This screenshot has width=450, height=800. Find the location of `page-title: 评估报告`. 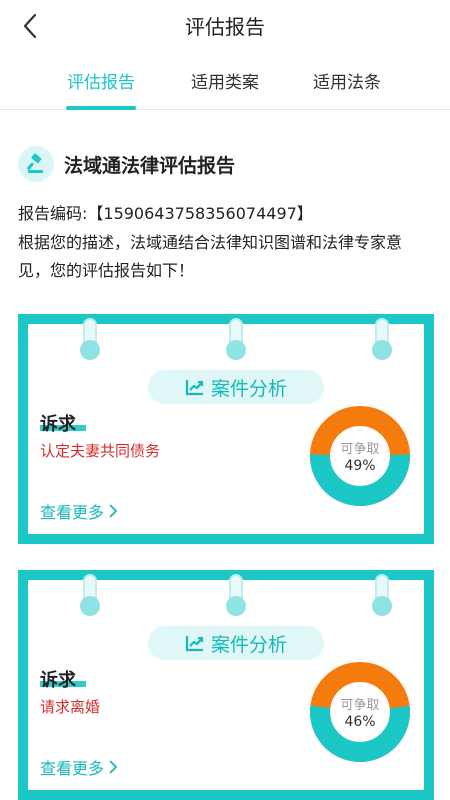

page-title: 评估报告 is located at coordinates (225, 27).